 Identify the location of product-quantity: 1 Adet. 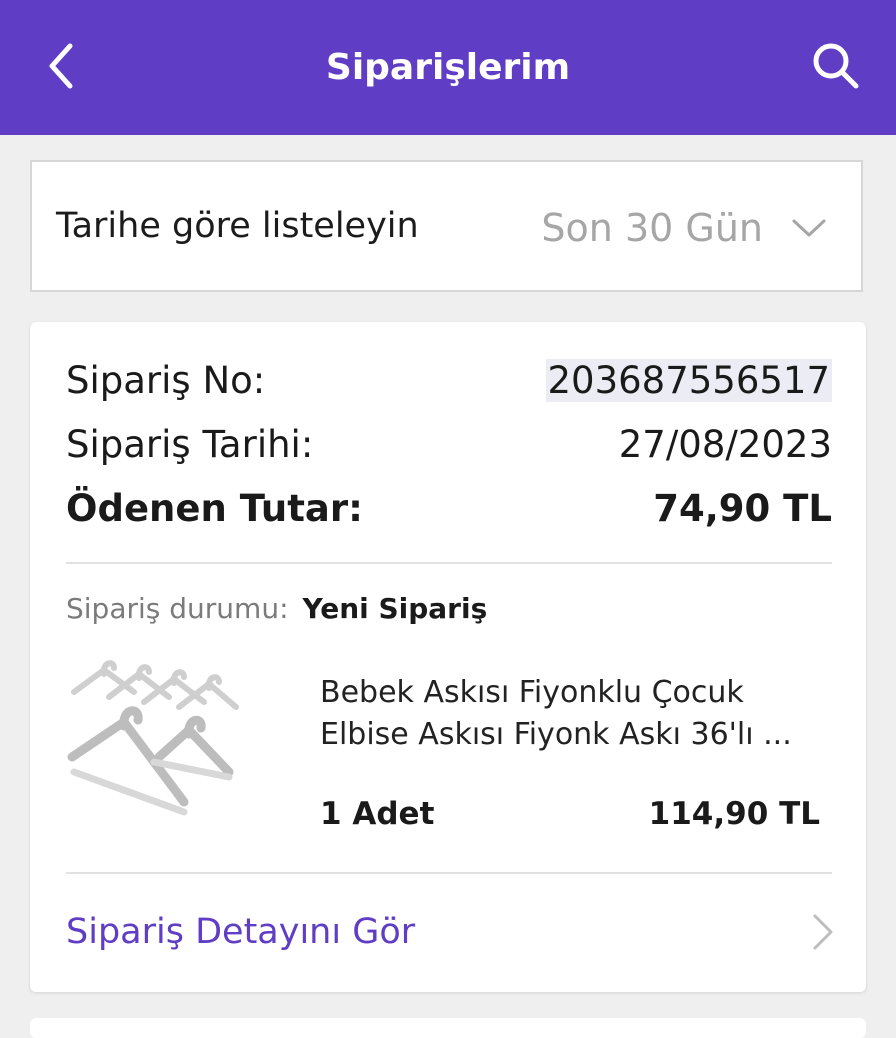
(377, 814).